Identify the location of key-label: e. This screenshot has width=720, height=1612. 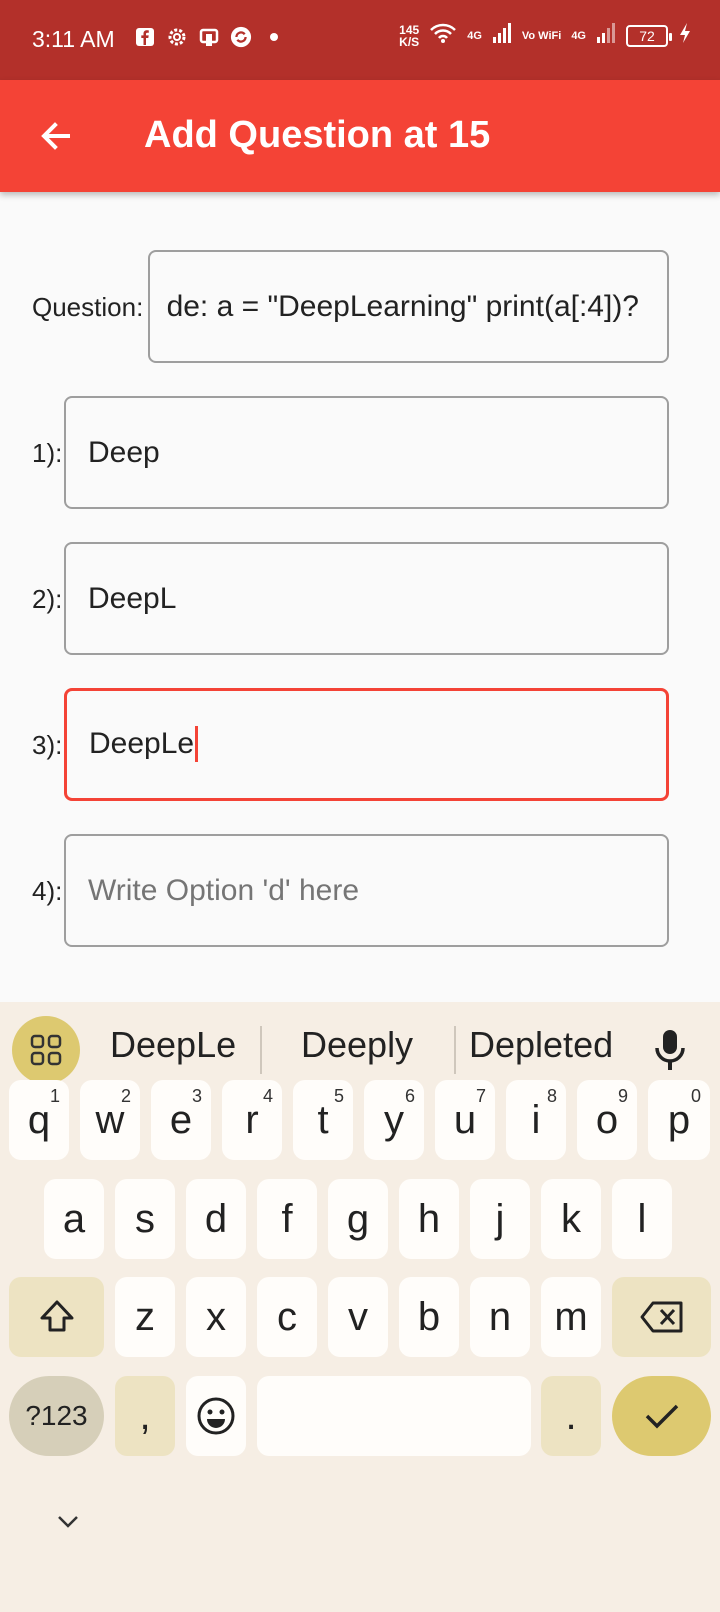
(181, 1119).